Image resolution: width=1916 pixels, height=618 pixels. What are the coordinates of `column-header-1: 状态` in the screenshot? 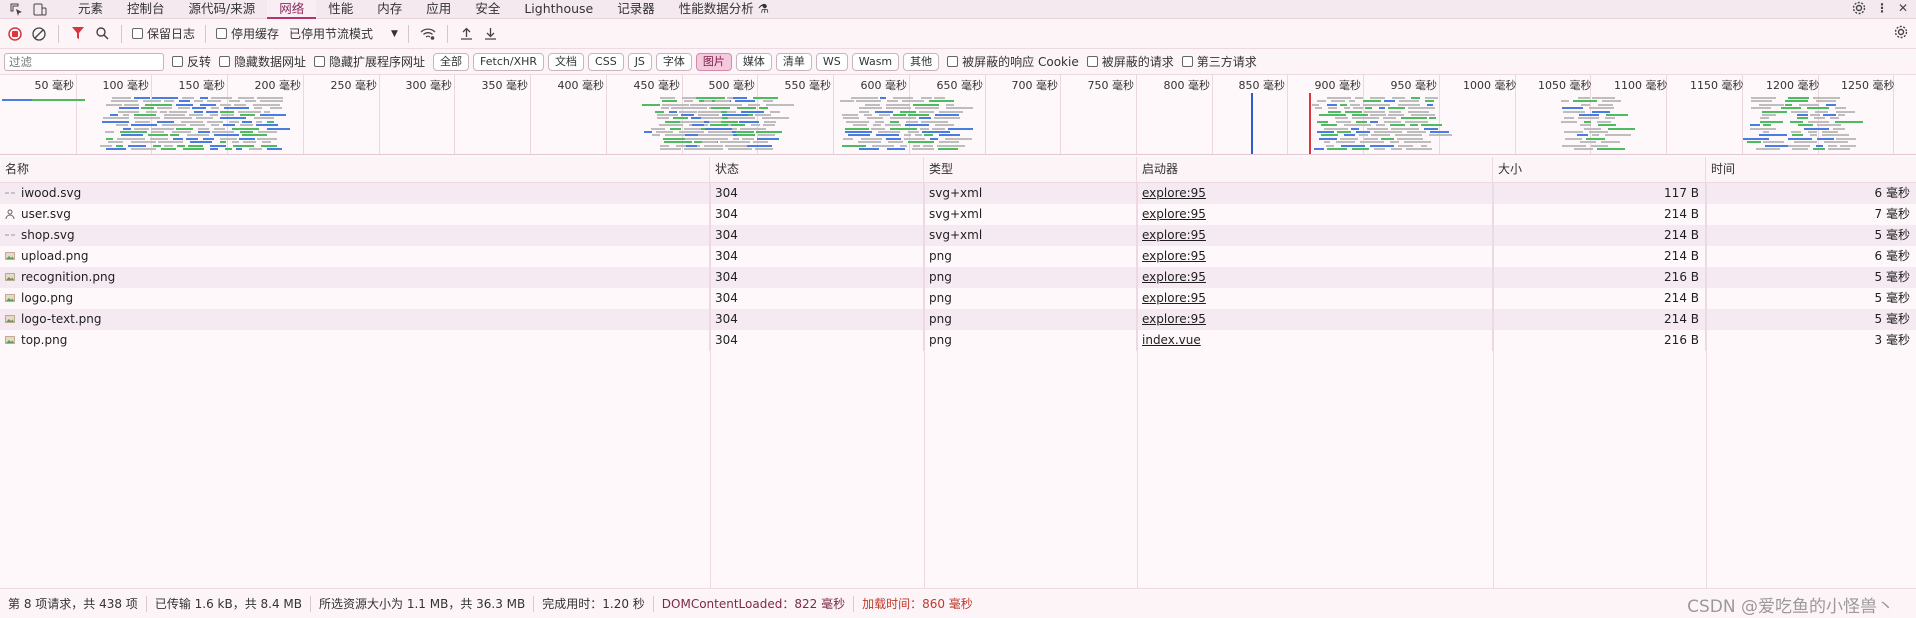 It's located at (817, 169).